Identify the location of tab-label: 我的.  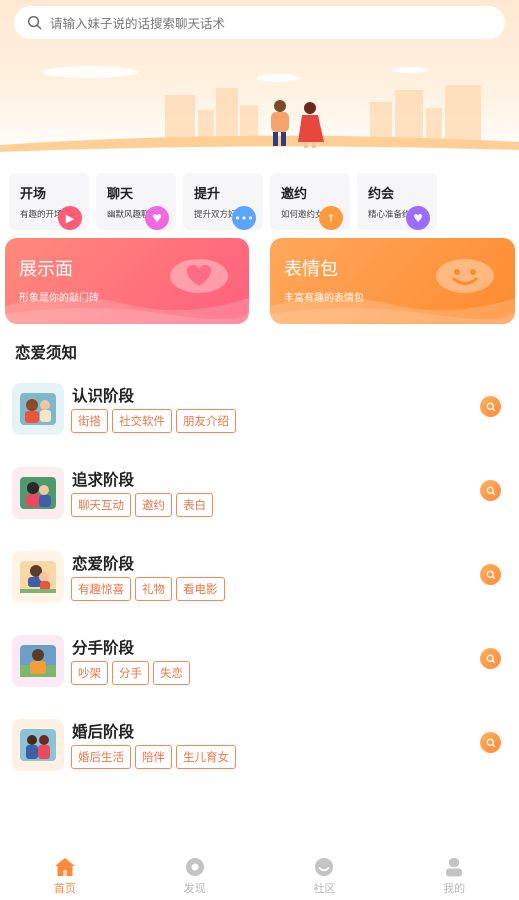
(454, 888).